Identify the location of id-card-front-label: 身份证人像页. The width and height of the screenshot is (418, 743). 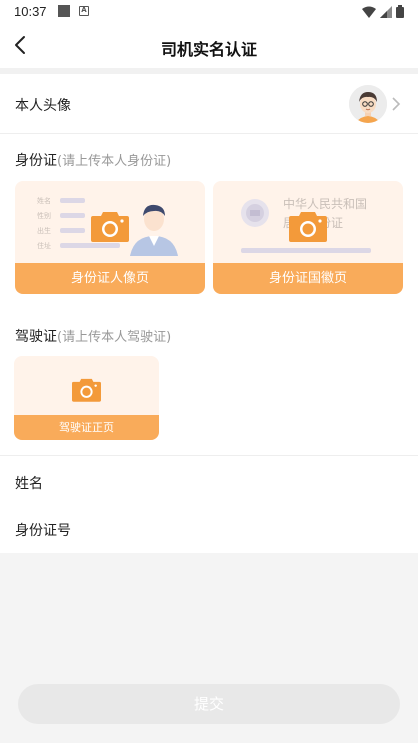
(110, 278).